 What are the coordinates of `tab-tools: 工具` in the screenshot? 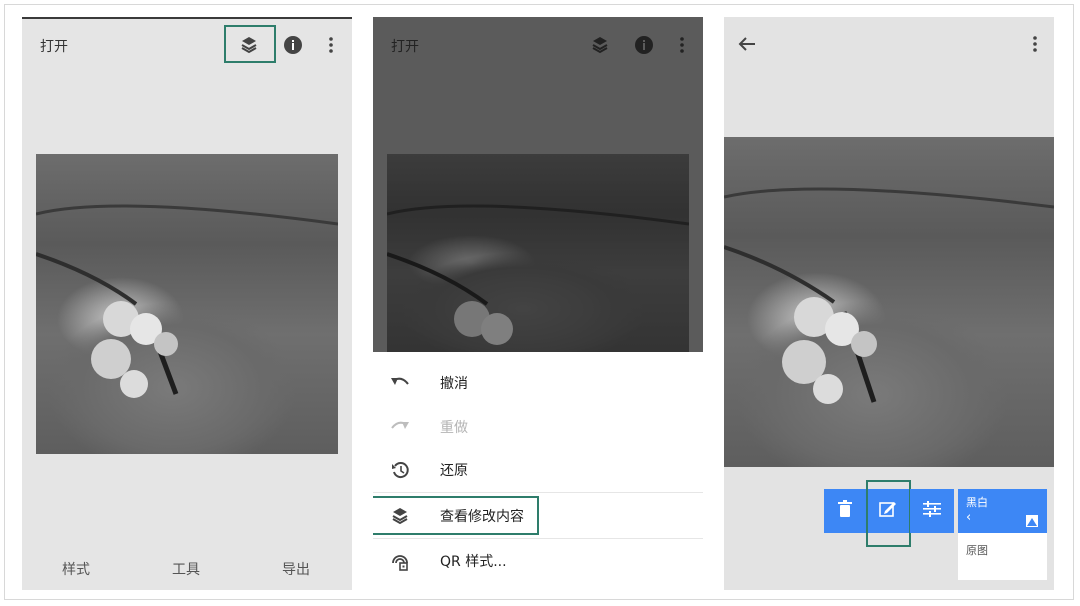 It's located at (186, 569).